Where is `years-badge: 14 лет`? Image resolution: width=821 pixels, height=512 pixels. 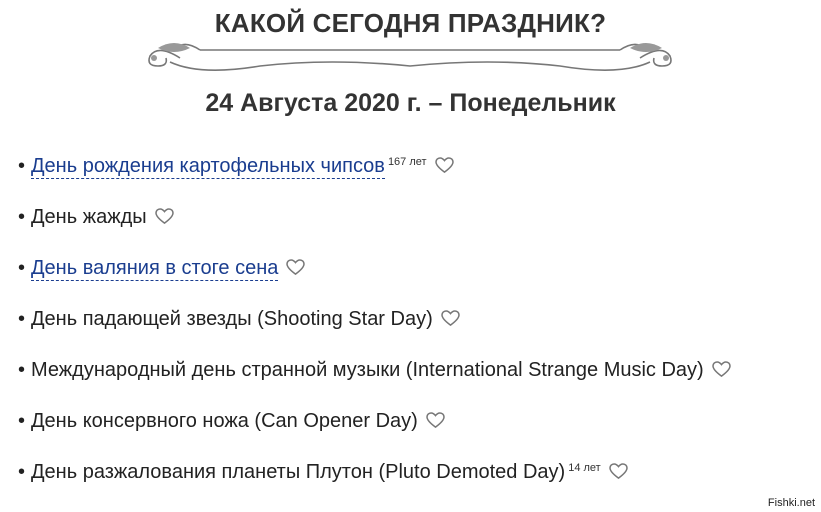 years-badge: 14 лет is located at coordinates (584, 468).